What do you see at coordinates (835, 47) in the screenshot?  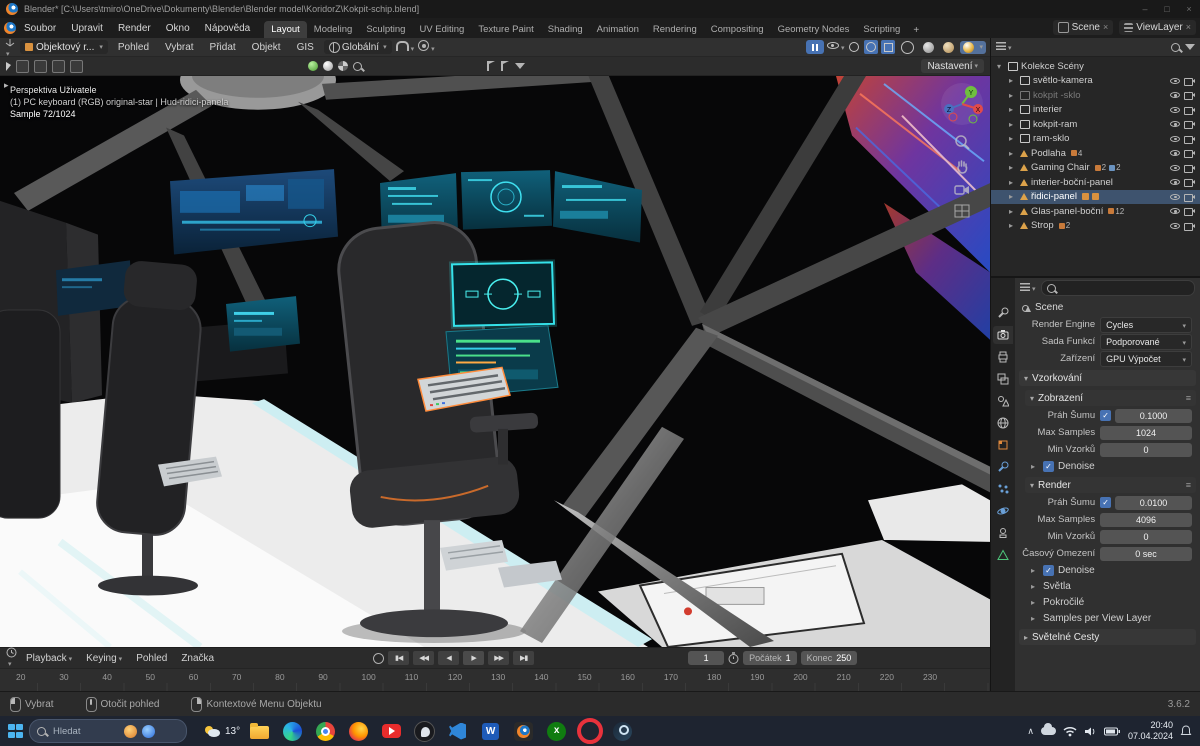 I see `visibility-dropdown` at bounding box center [835, 47].